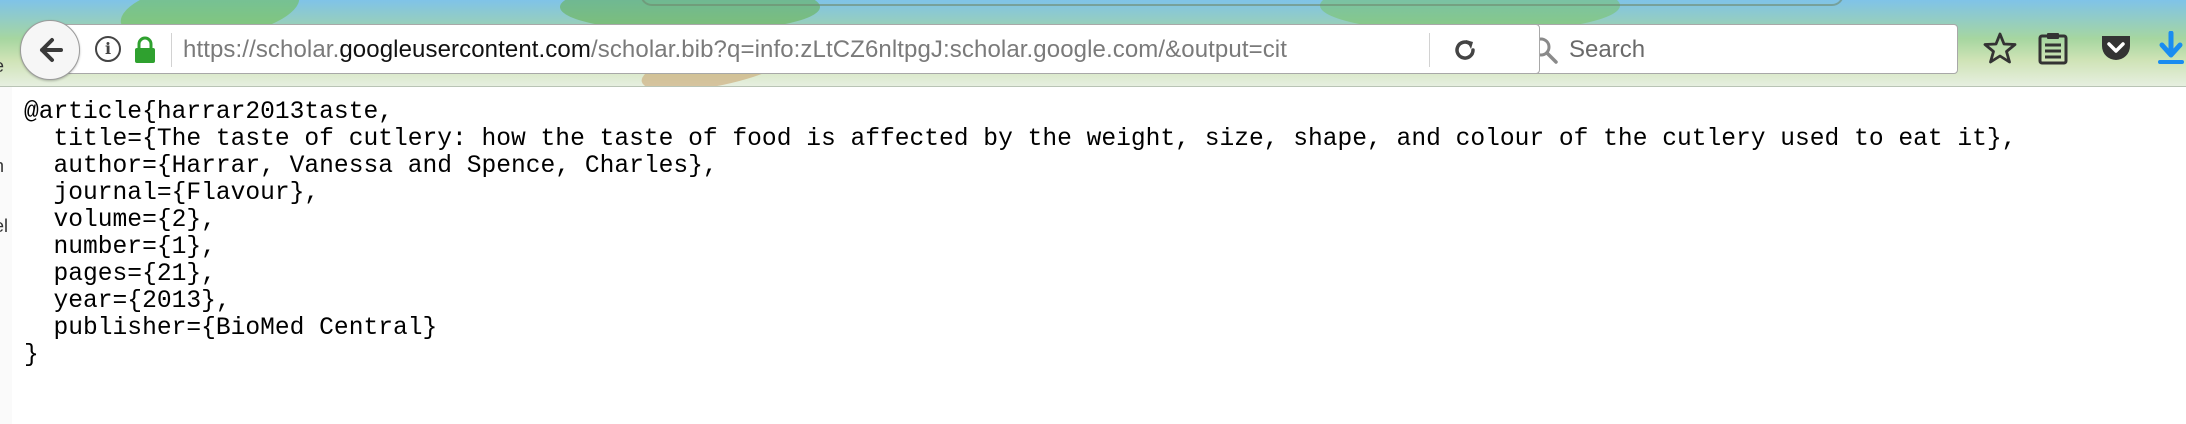  Describe the element at coordinates (2, 166) in the screenshot. I see `side-glimpse-text: h` at that location.